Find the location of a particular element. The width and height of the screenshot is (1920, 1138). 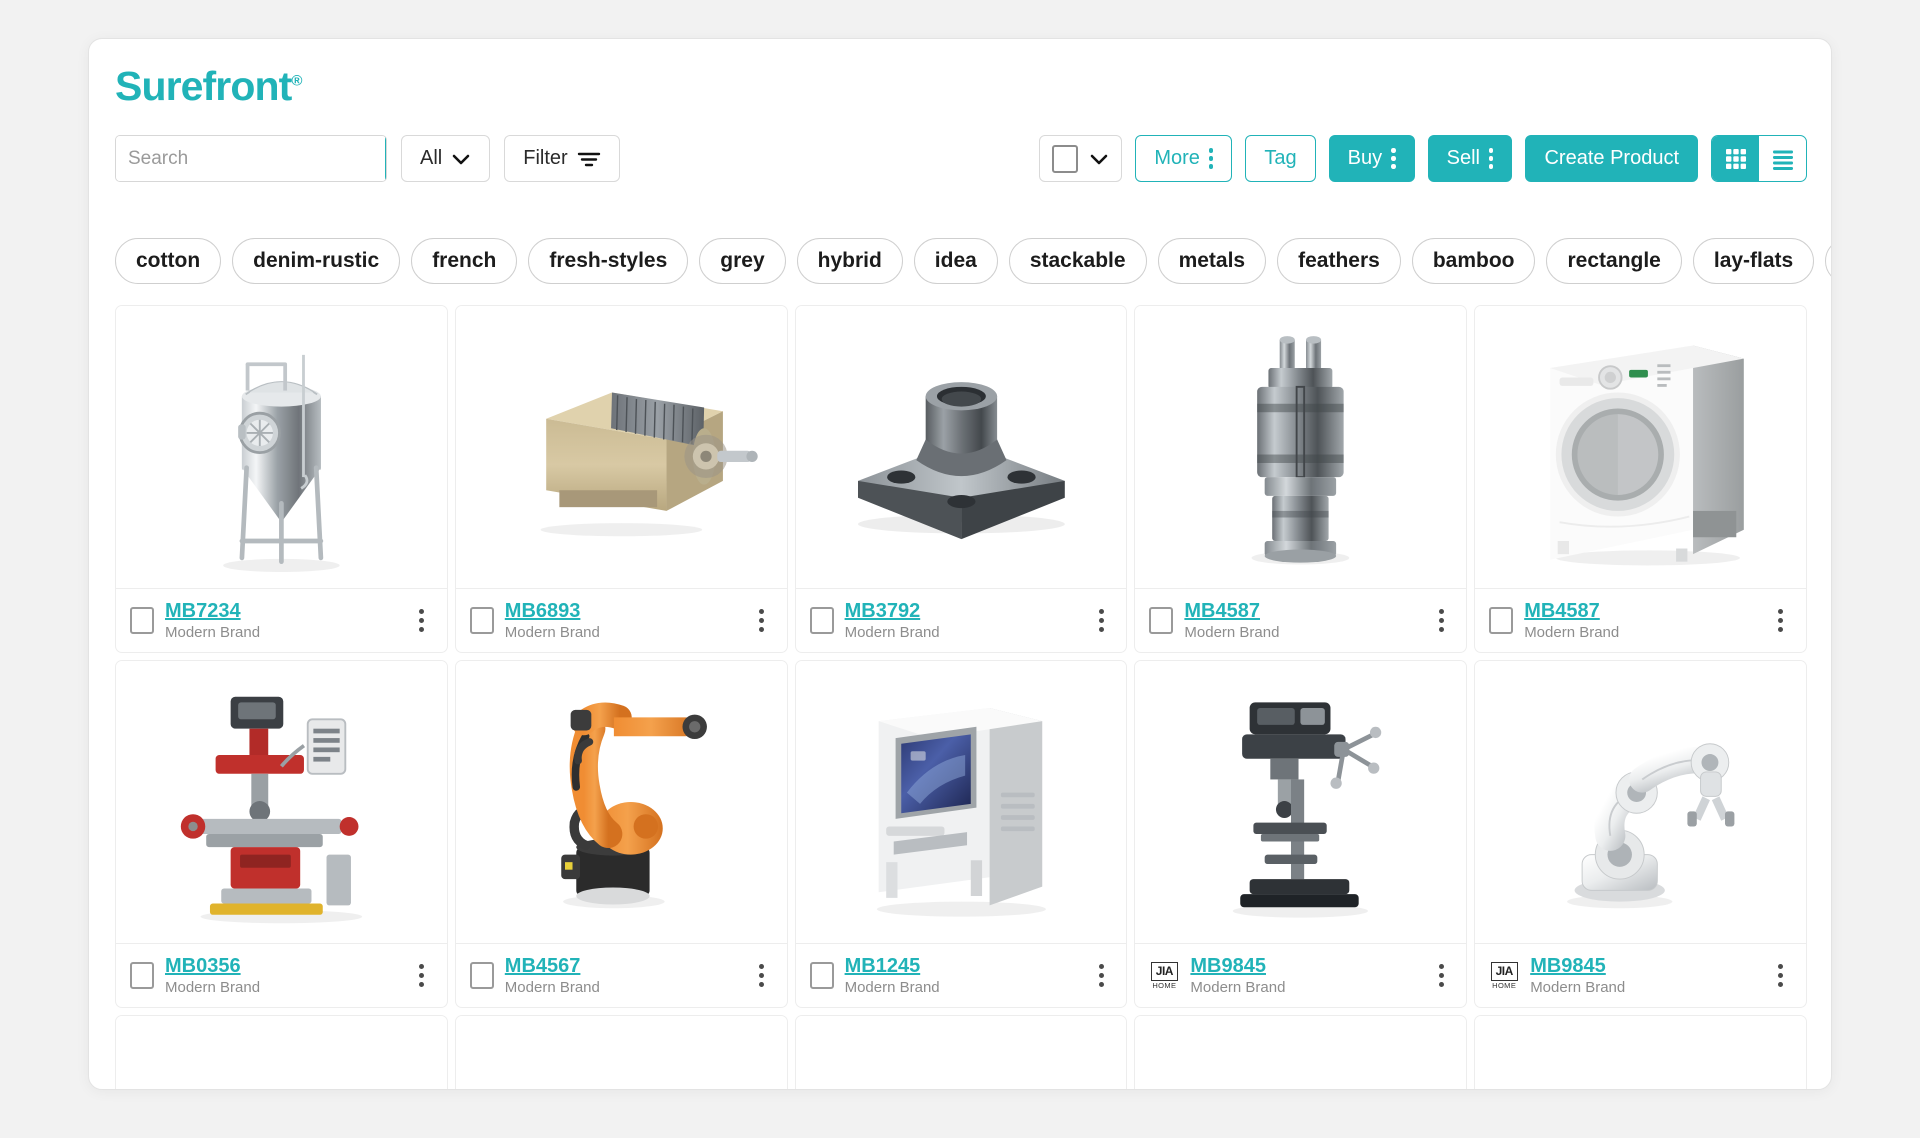

scope-dropdown: All is located at coordinates (446, 158).